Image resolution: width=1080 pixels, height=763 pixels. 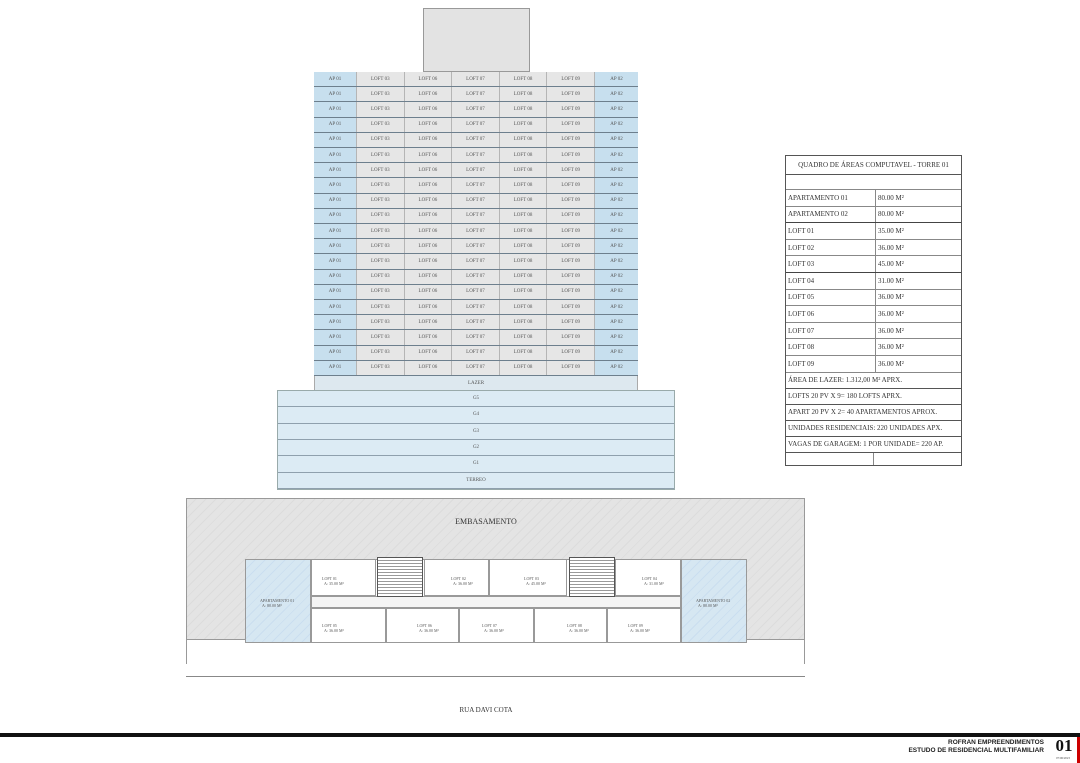 I want to click on areas-table-row: LOFT 09 36.00 M², so click(x=873, y=364).